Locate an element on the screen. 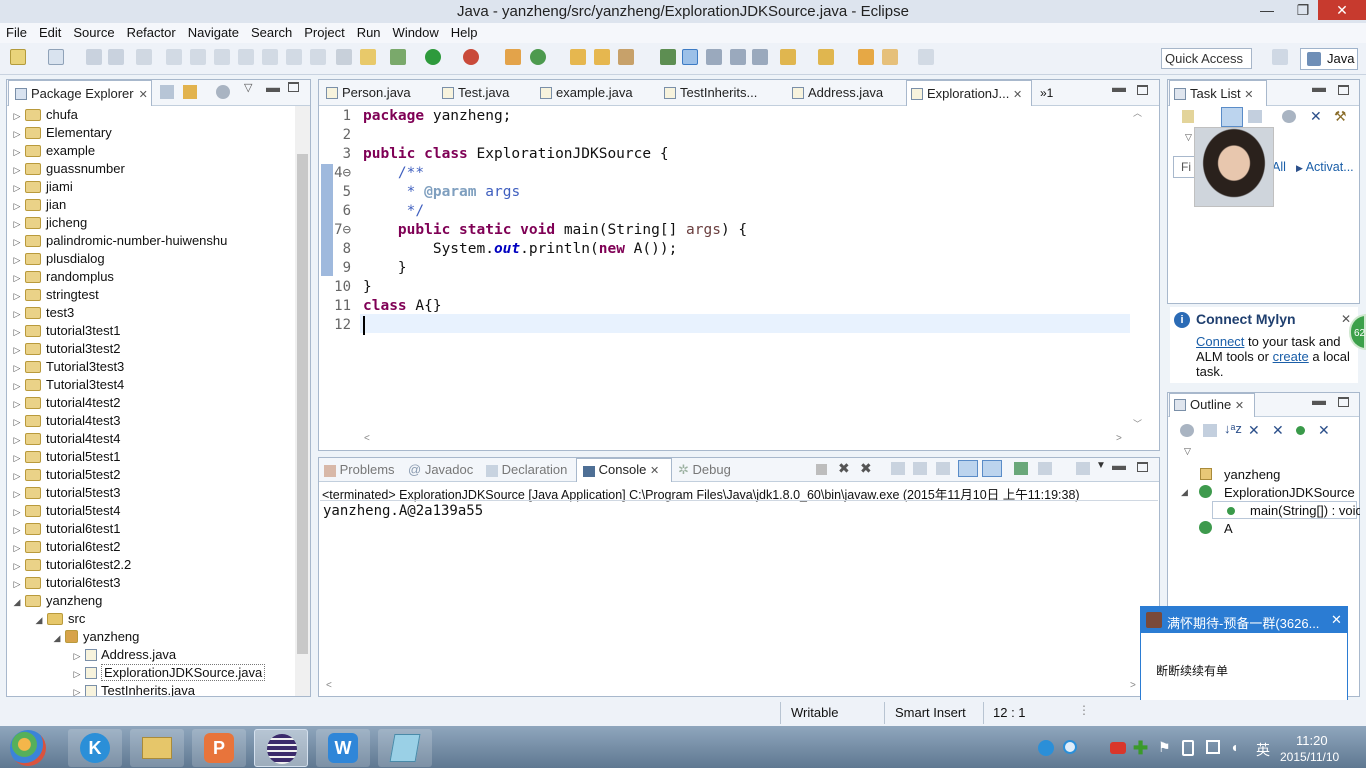 This screenshot has height=768, width=1366. avatar is located at coordinates (1234, 167).